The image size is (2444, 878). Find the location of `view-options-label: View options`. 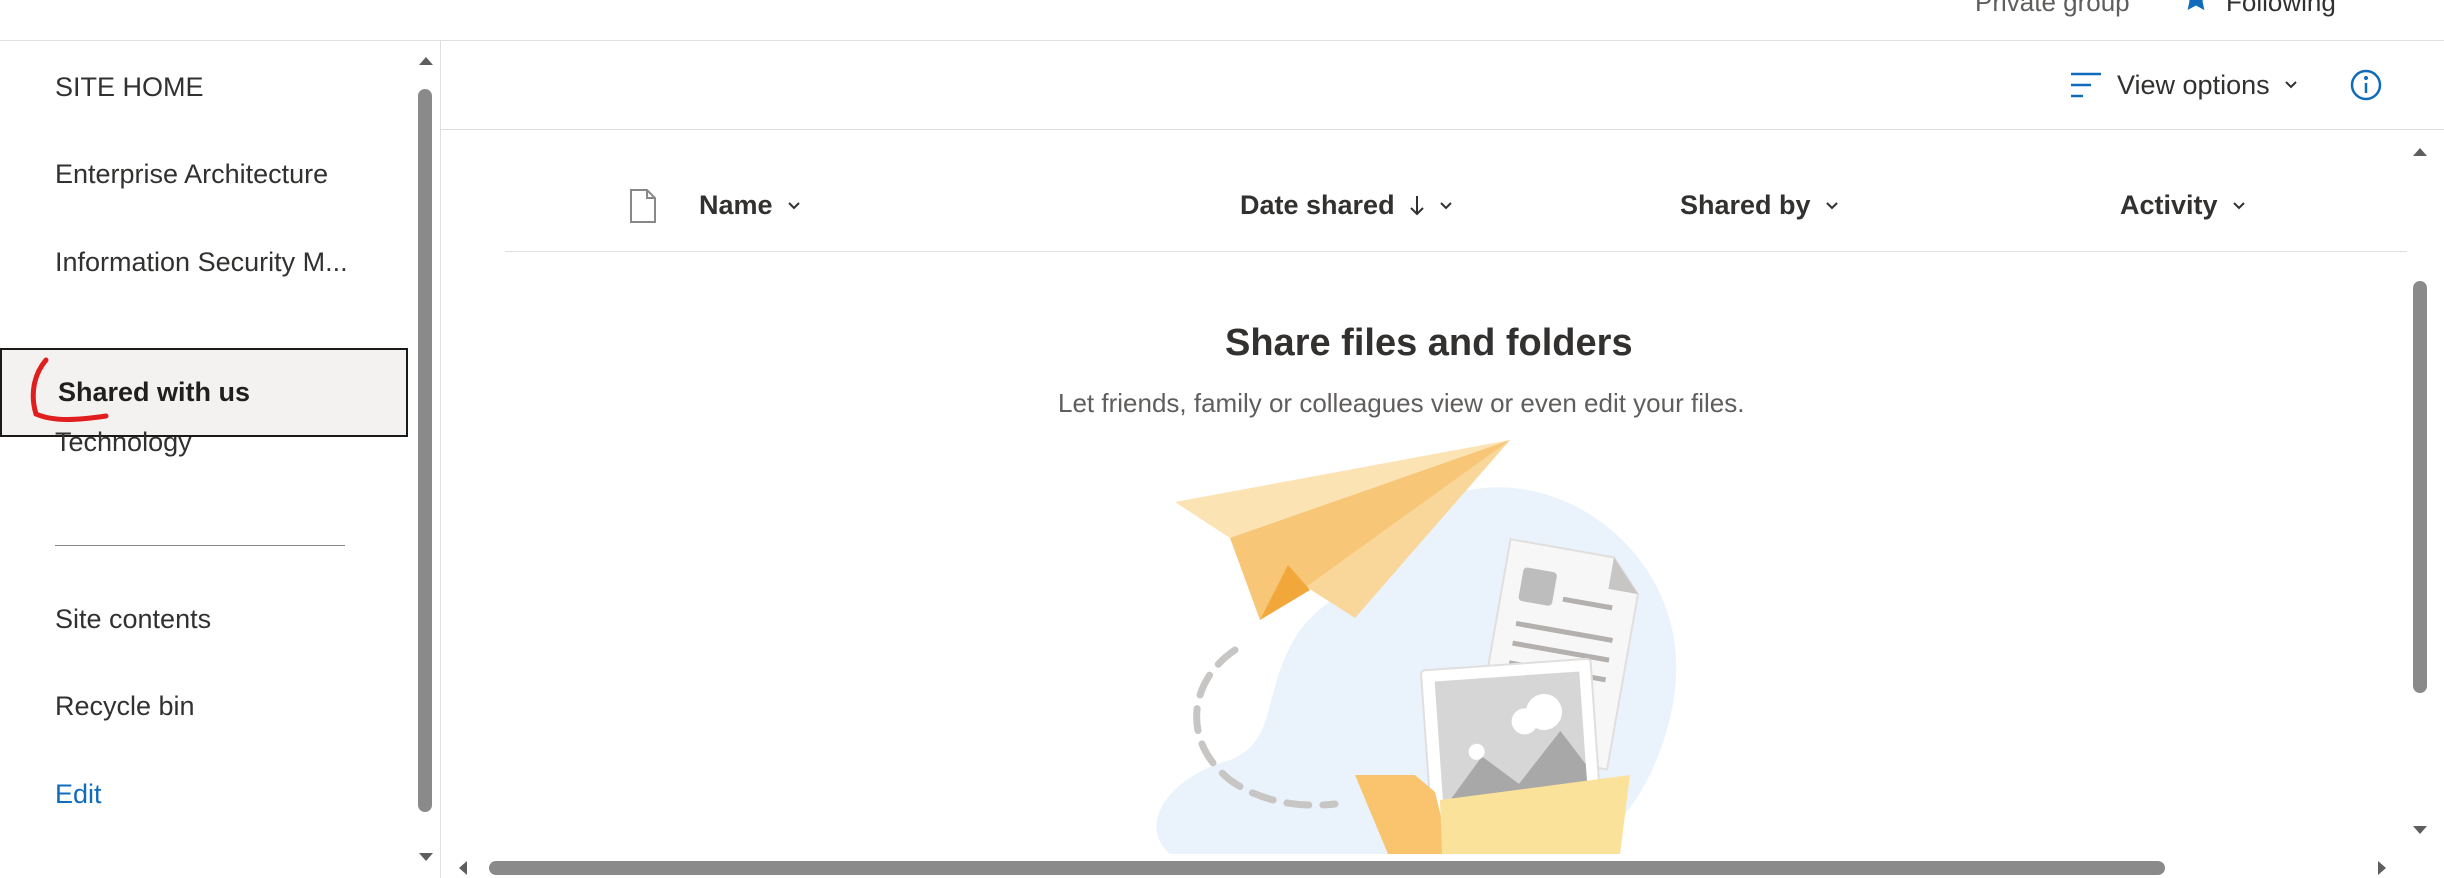

view-options-label: View options is located at coordinates (2193, 84).